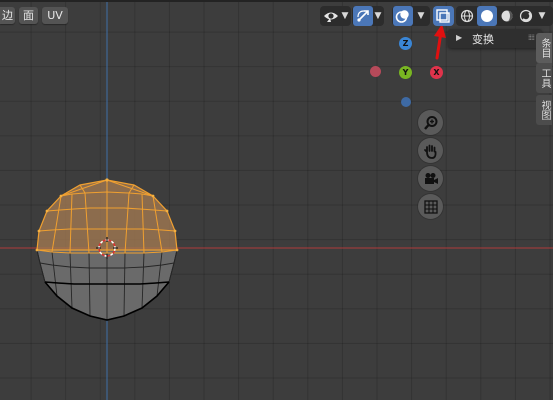  I want to click on camera-view-button, so click(430, 178).